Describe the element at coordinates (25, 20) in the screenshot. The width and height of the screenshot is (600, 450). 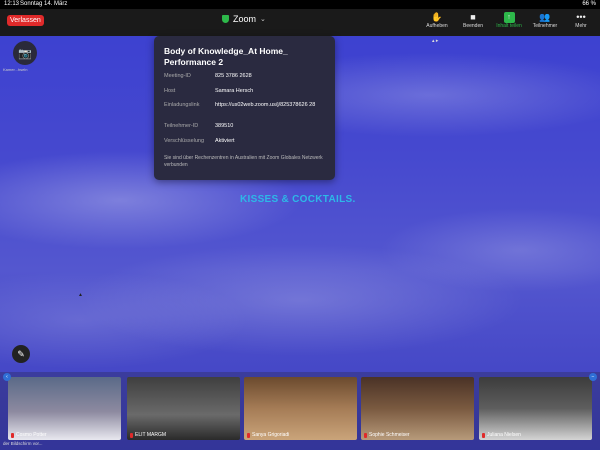
I see `leave-button: Verlassen` at that location.